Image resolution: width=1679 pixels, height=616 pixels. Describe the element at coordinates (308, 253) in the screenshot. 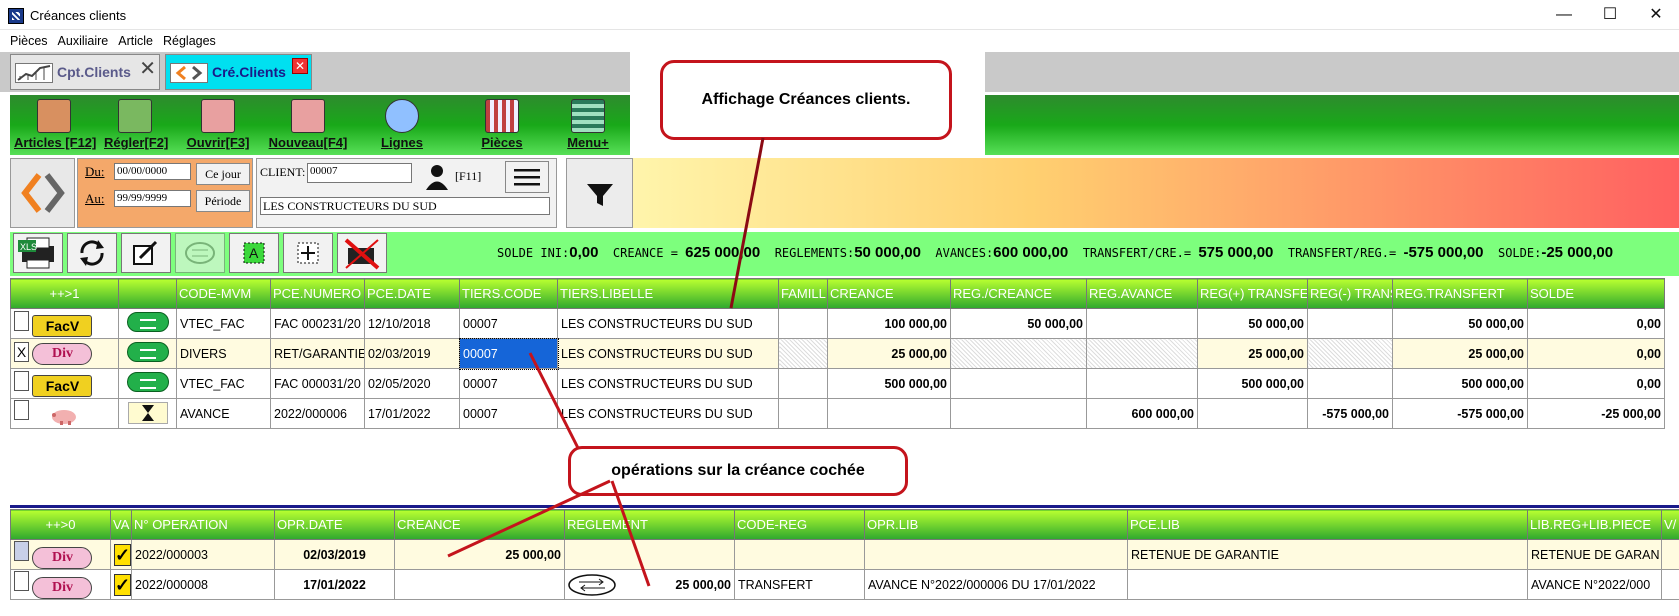

I see `select-plus-button` at that location.